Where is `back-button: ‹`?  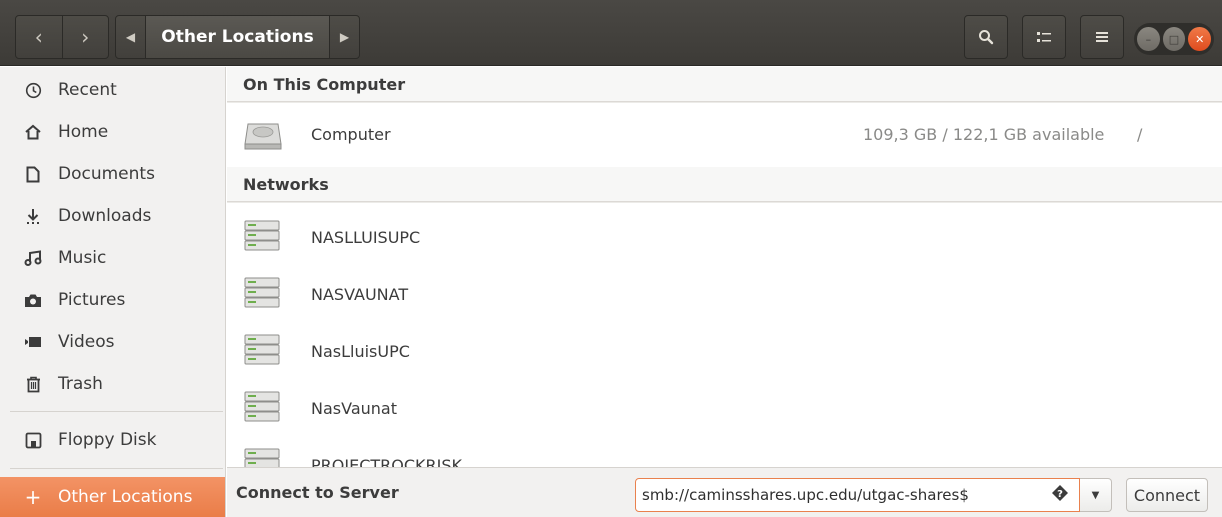 back-button: ‹ is located at coordinates (39, 37).